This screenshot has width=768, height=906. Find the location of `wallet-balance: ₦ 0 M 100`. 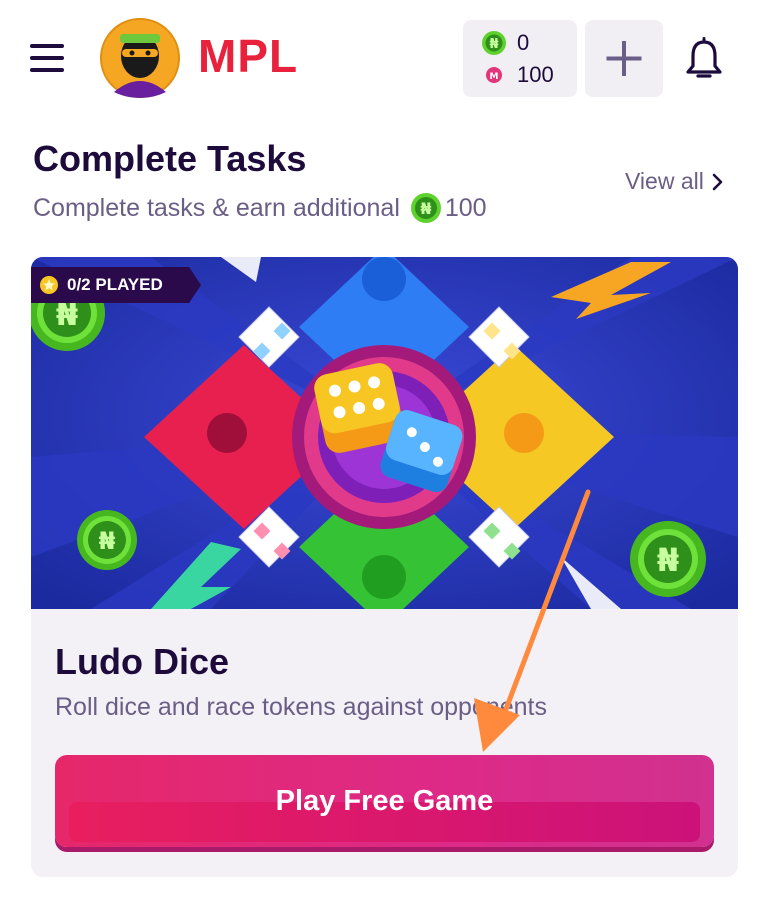

wallet-balance: ₦ 0 M 100 is located at coordinates (520, 58).